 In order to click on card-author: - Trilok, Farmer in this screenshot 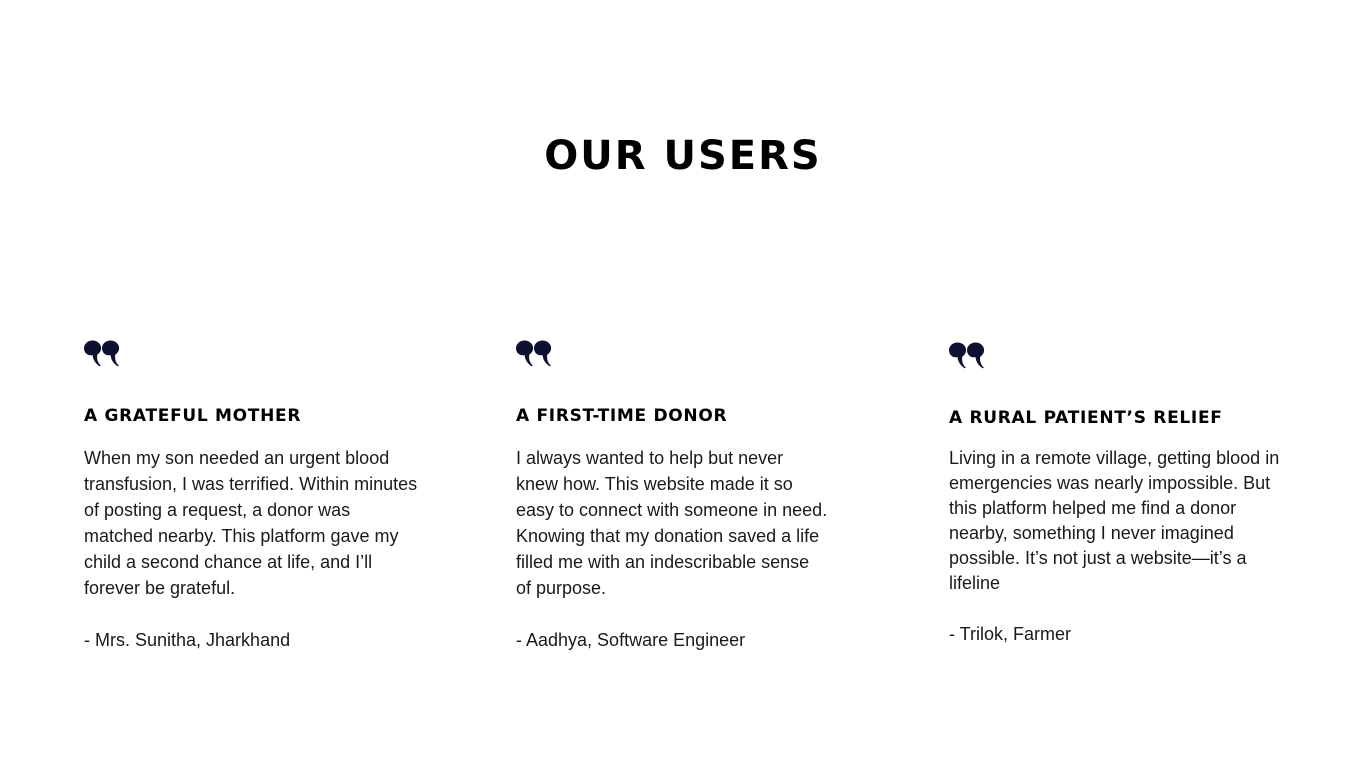, I will do `click(1010, 634)`.